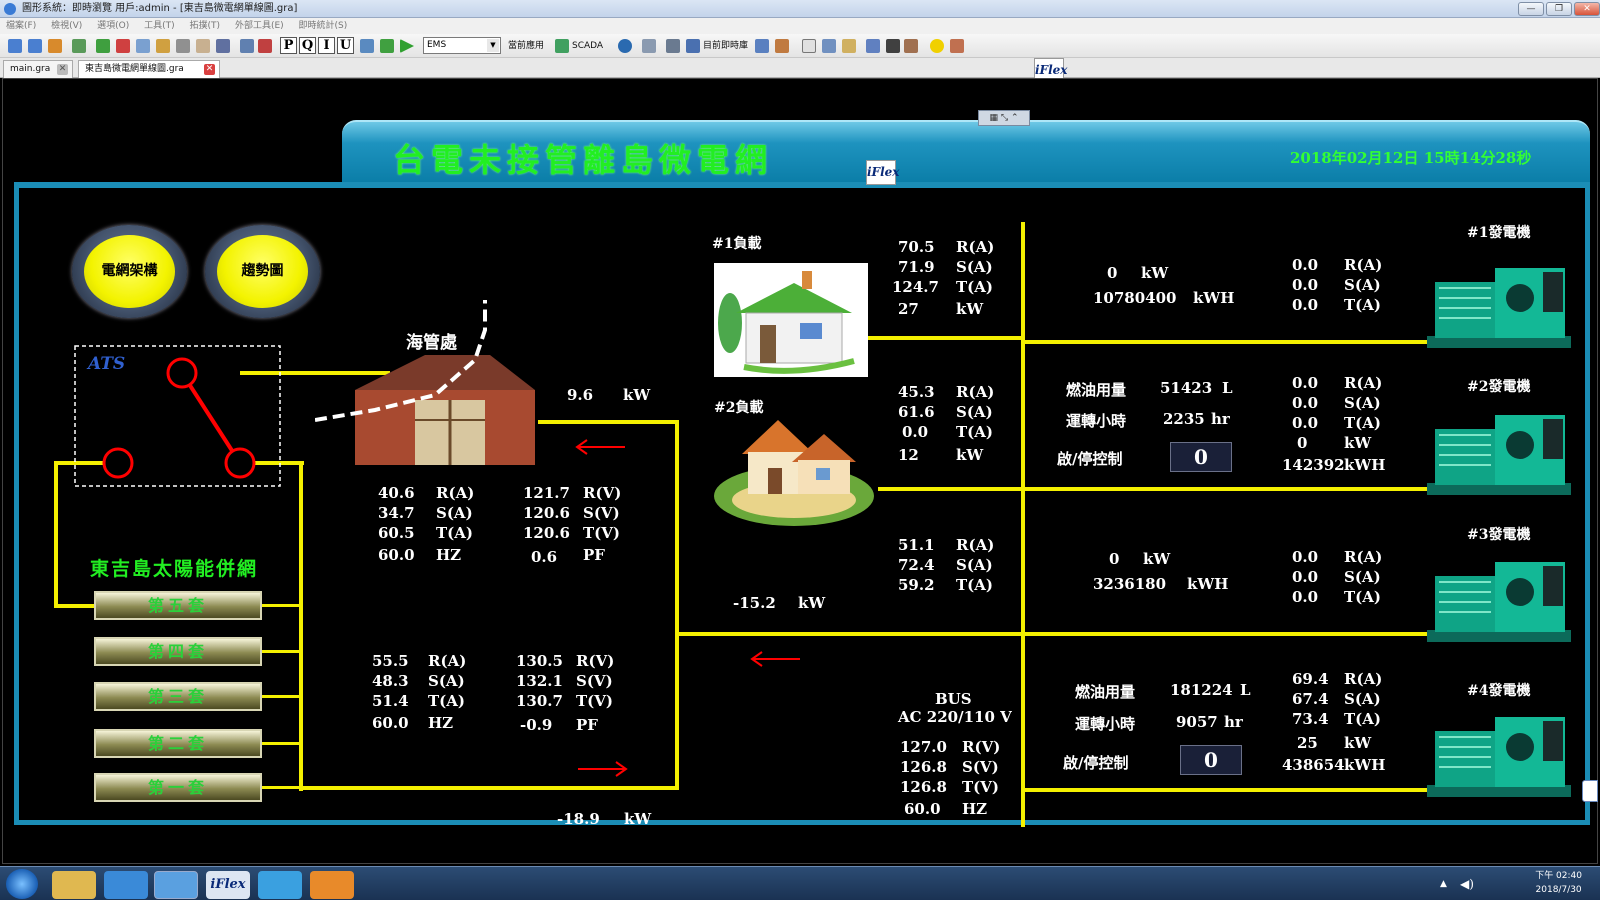 The image size is (1600, 900). What do you see at coordinates (957, 46) in the screenshot?
I see `alarm-icon` at bounding box center [957, 46].